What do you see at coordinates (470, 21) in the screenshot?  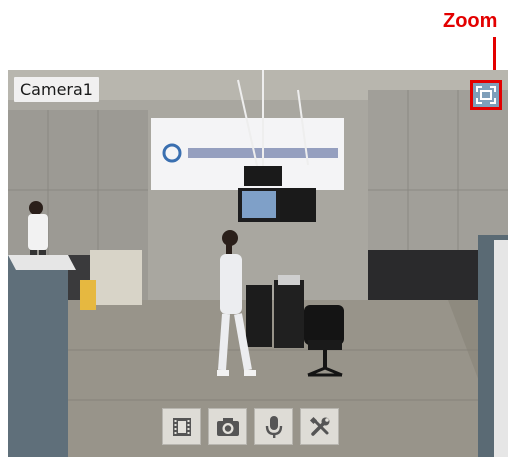 I see `zoom-callout-label: Zoom` at bounding box center [470, 21].